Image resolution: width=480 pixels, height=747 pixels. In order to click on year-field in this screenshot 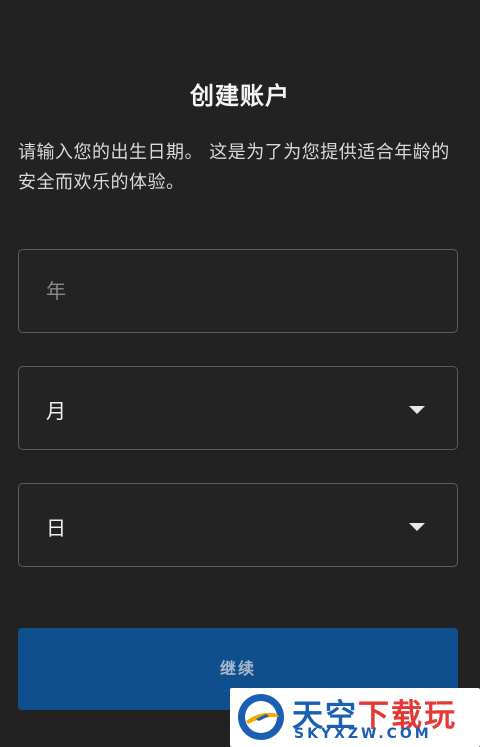, I will do `click(238, 291)`.